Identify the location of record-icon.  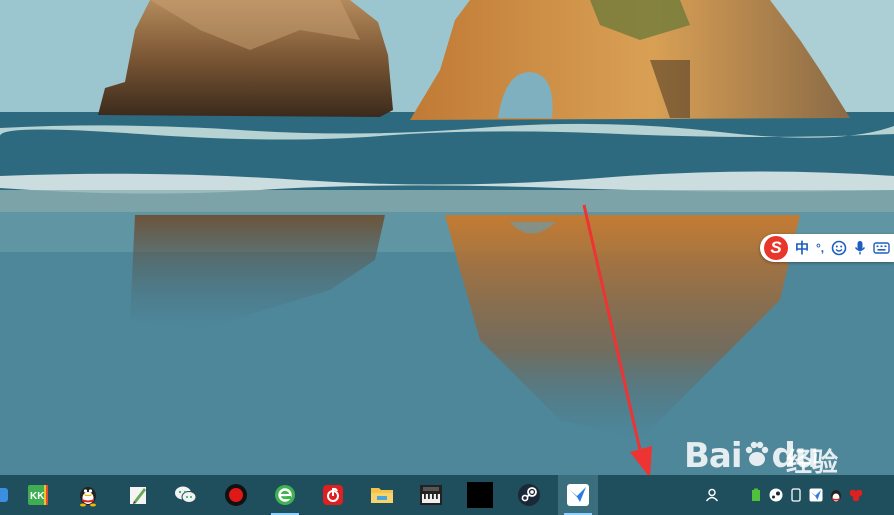
(236, 495).